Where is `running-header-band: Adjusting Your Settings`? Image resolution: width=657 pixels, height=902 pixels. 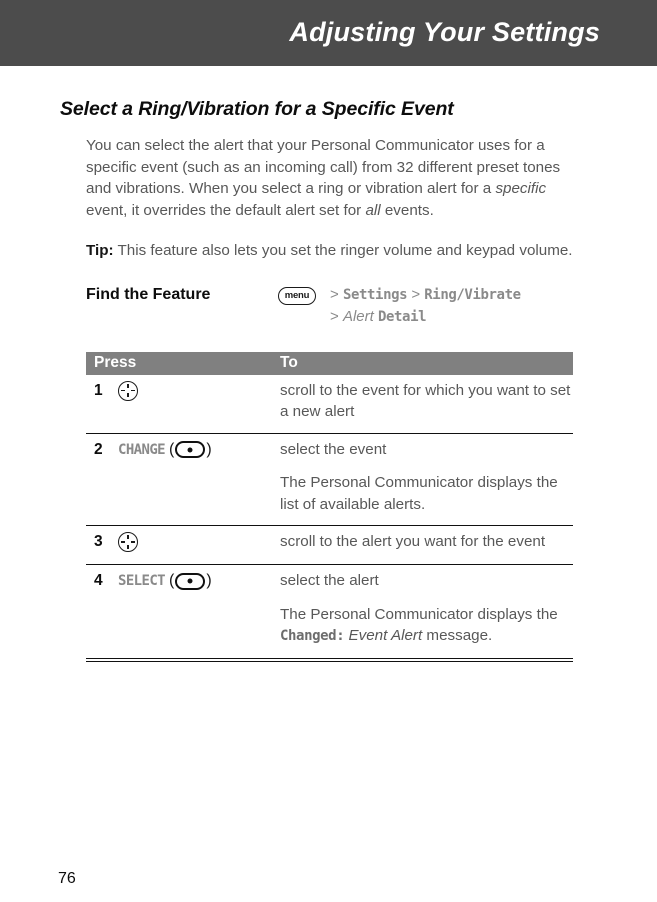
running-header-band: Adjusting Your Settings is located at coordinates (328, 33).